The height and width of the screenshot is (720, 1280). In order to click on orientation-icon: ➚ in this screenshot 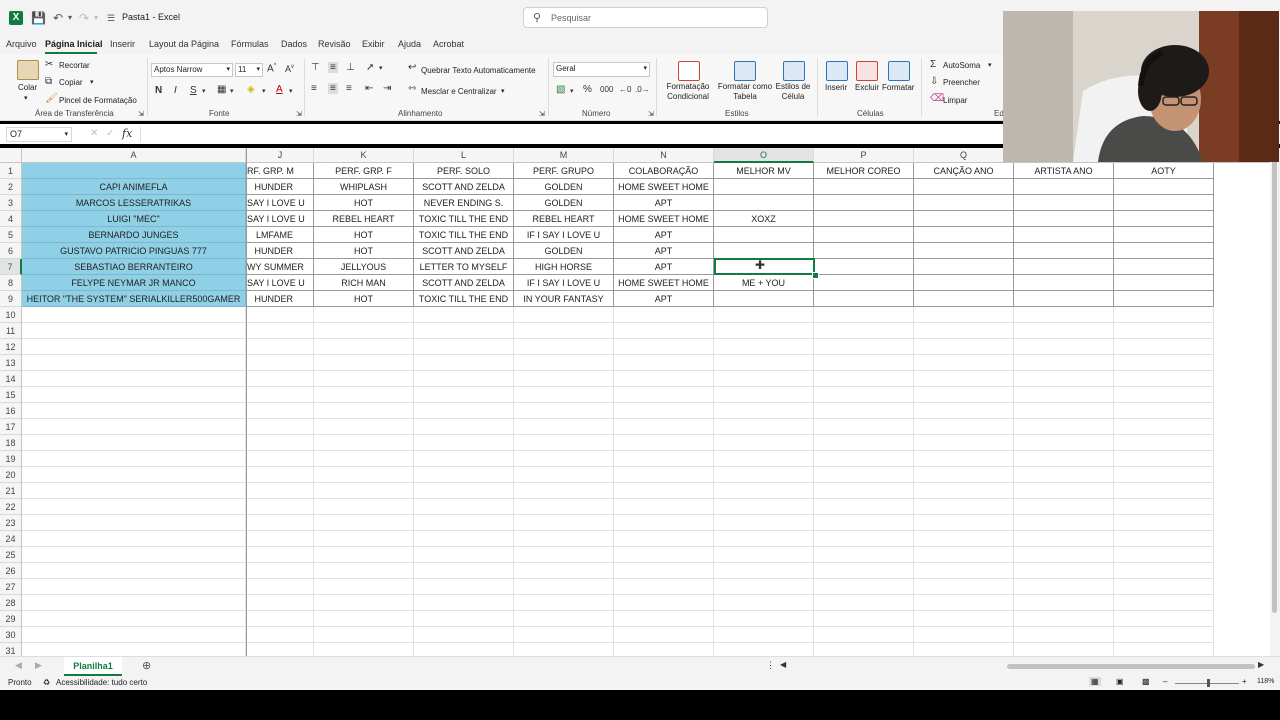, I will do `click(370, 67)`.